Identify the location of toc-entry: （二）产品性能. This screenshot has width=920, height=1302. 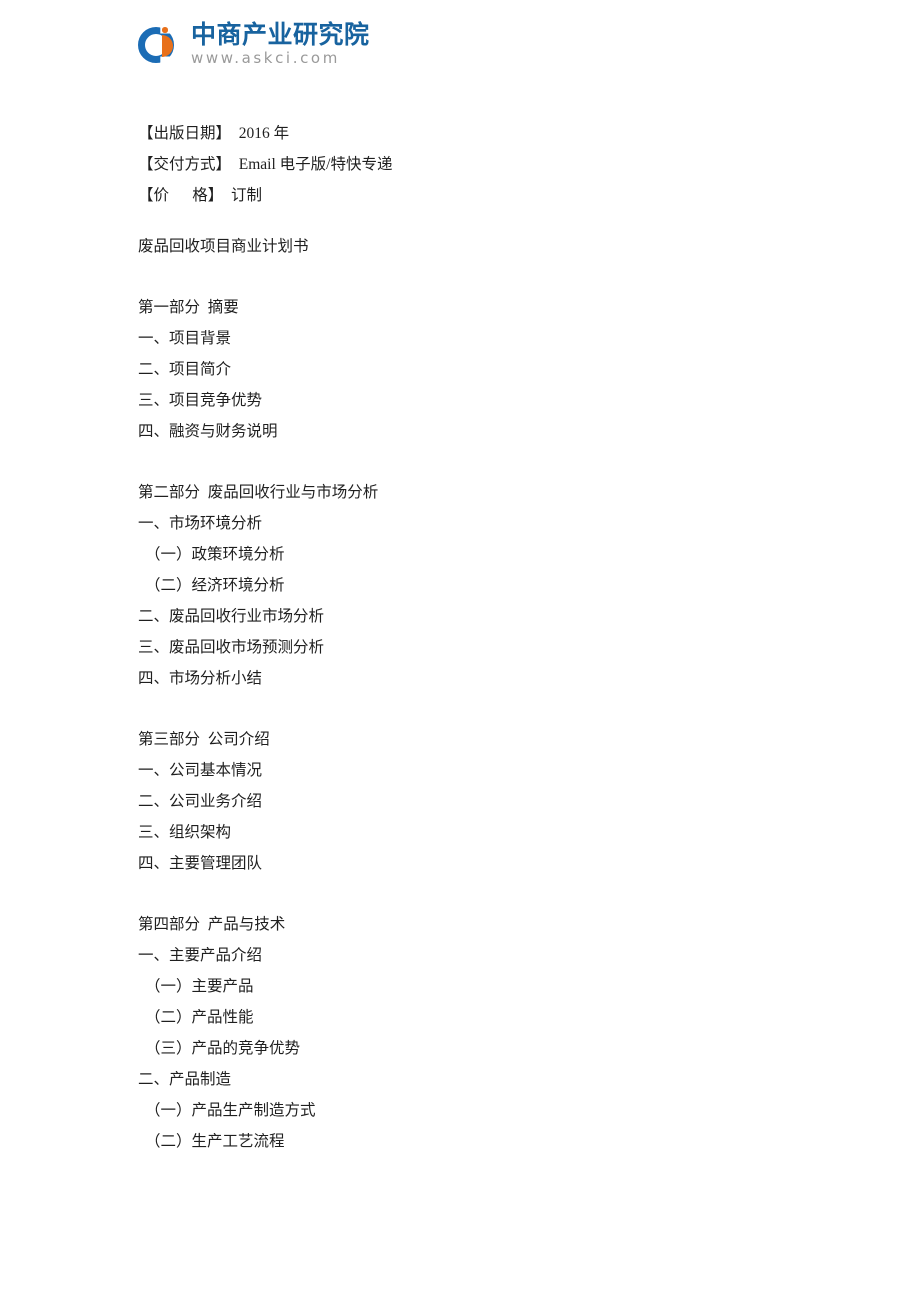
(199, 1017).